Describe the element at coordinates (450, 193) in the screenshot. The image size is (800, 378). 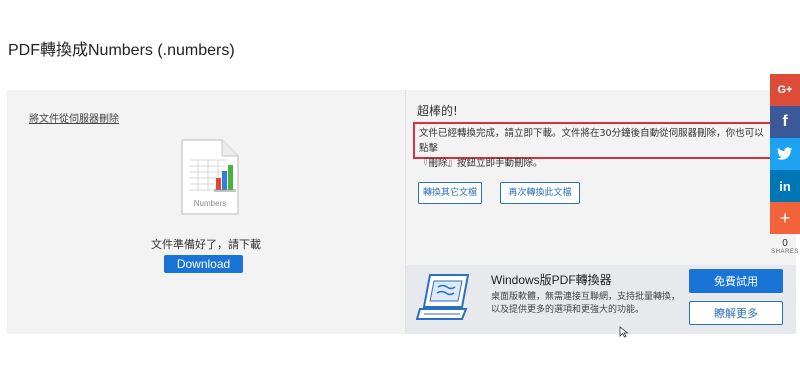
I see `convert-other-button: 轉換其它文檔` at that location.